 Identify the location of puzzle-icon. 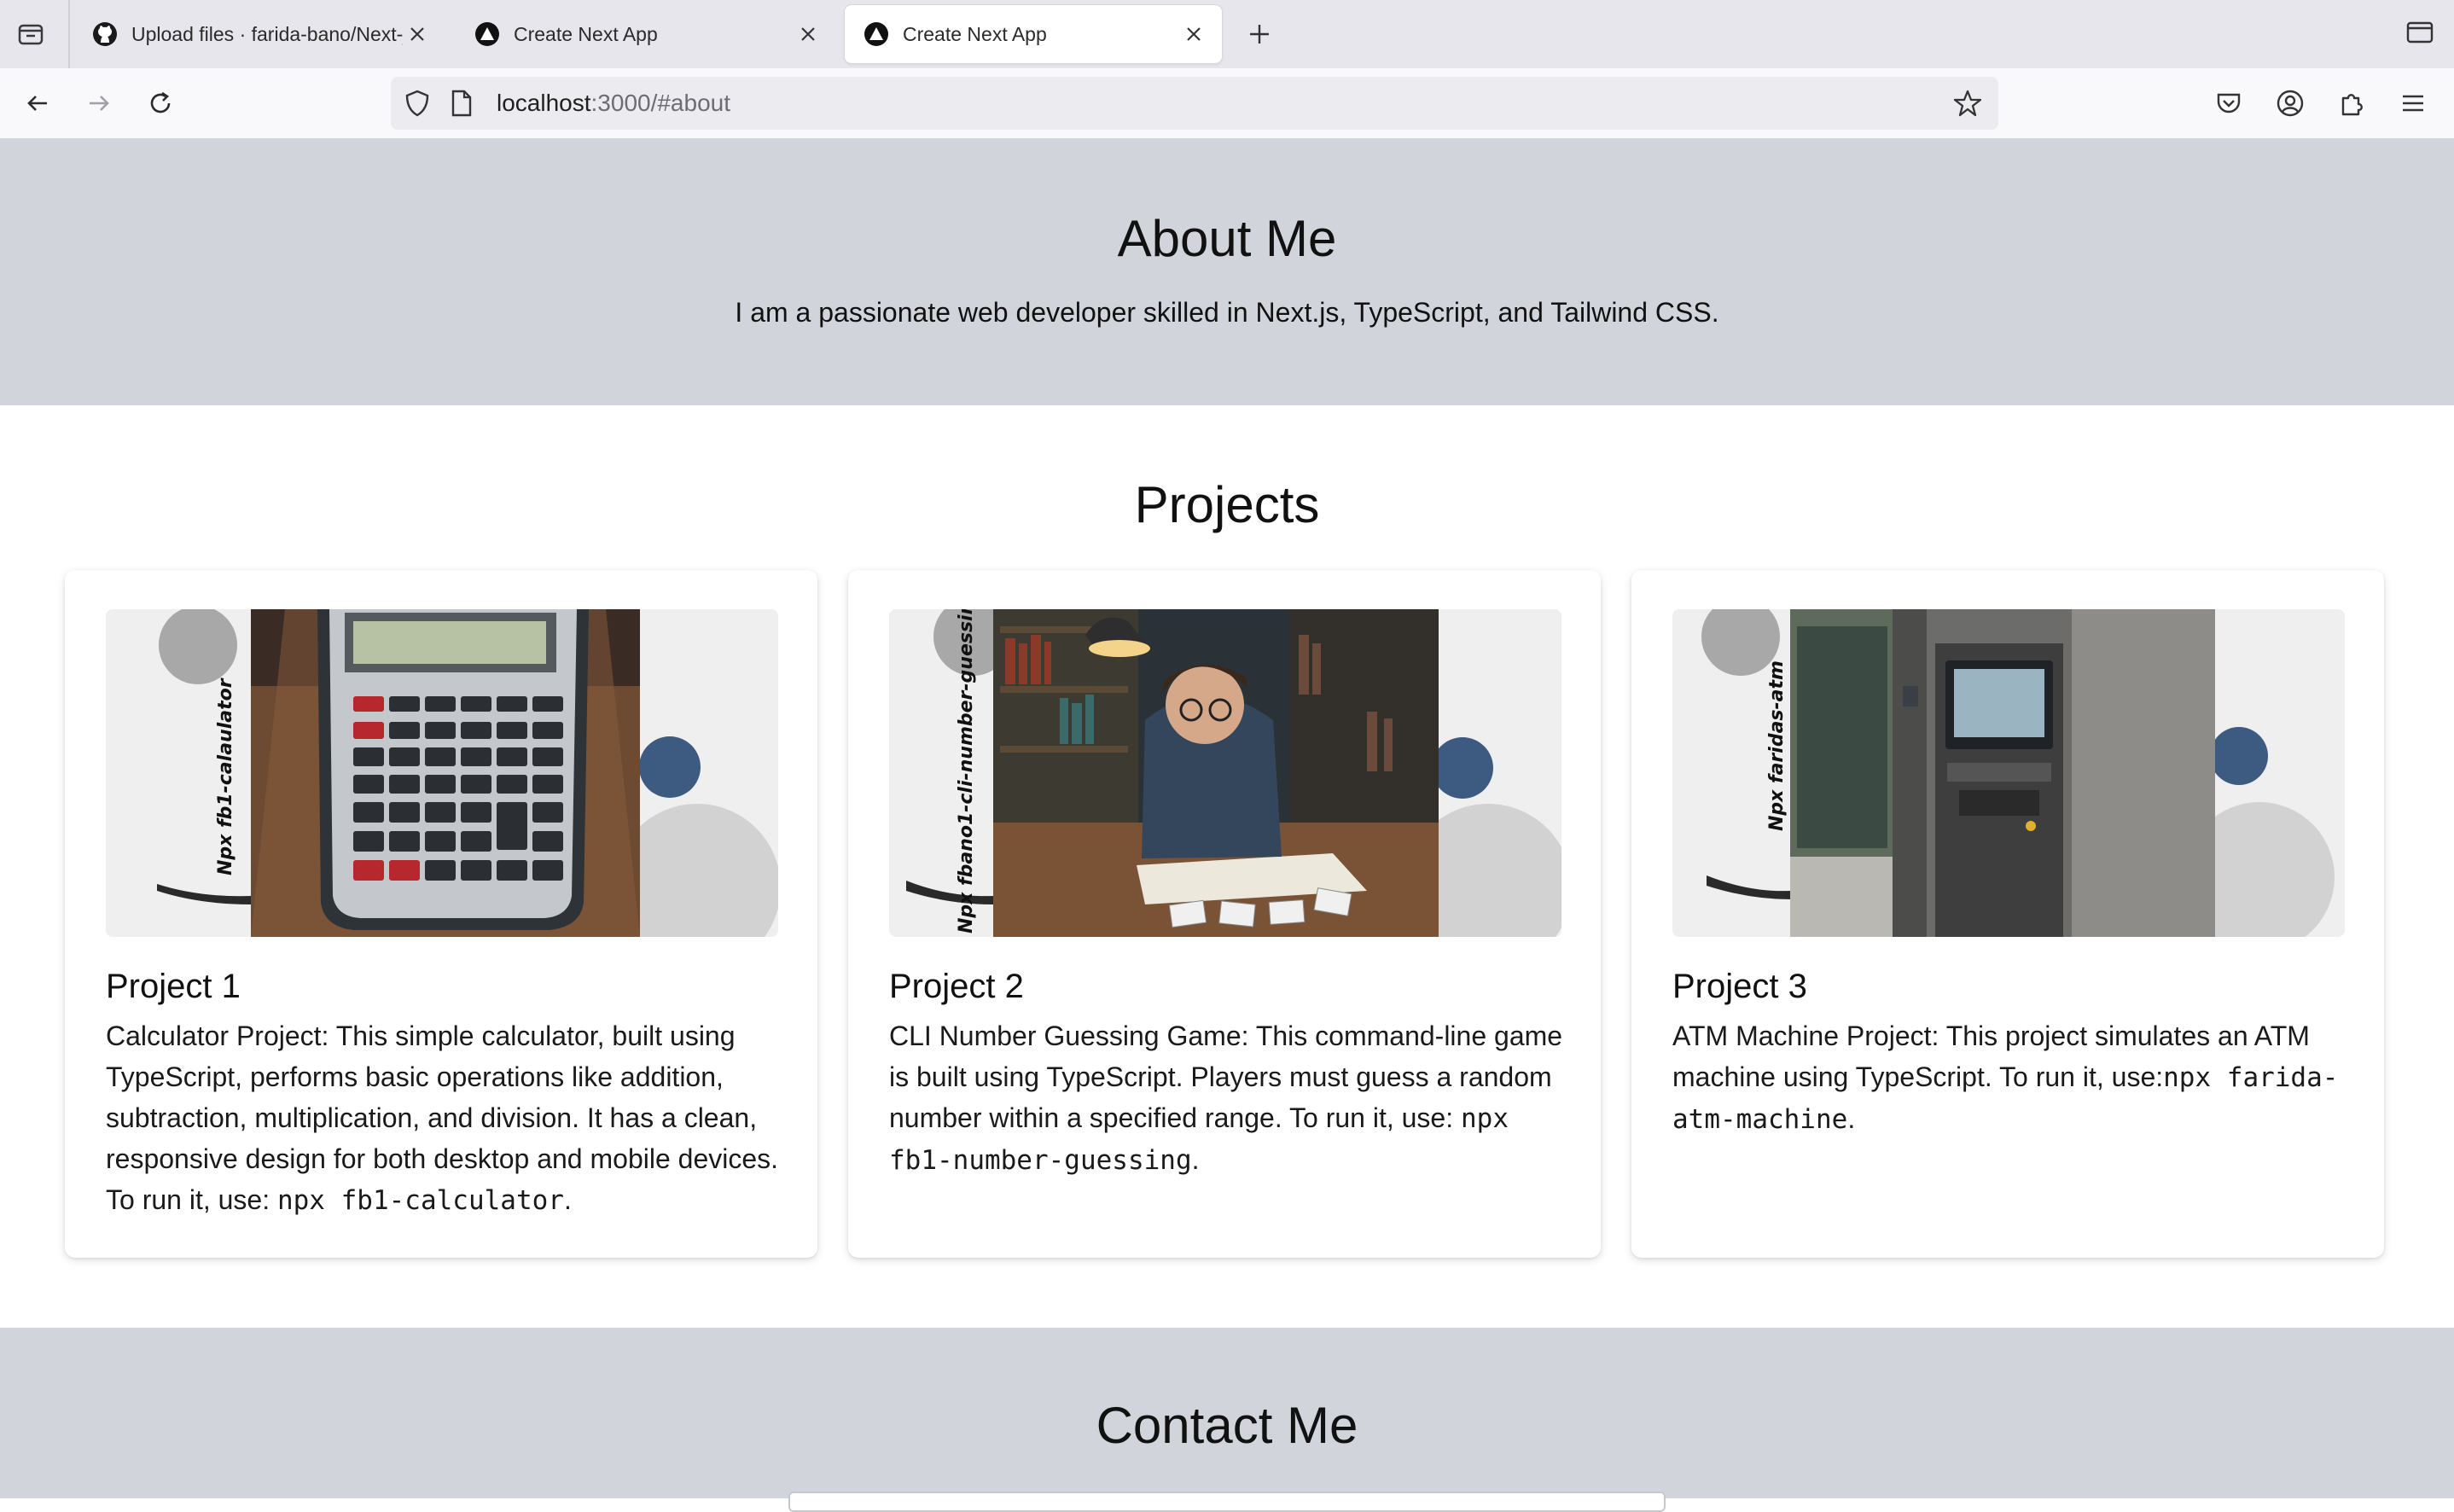
(2352, 105).